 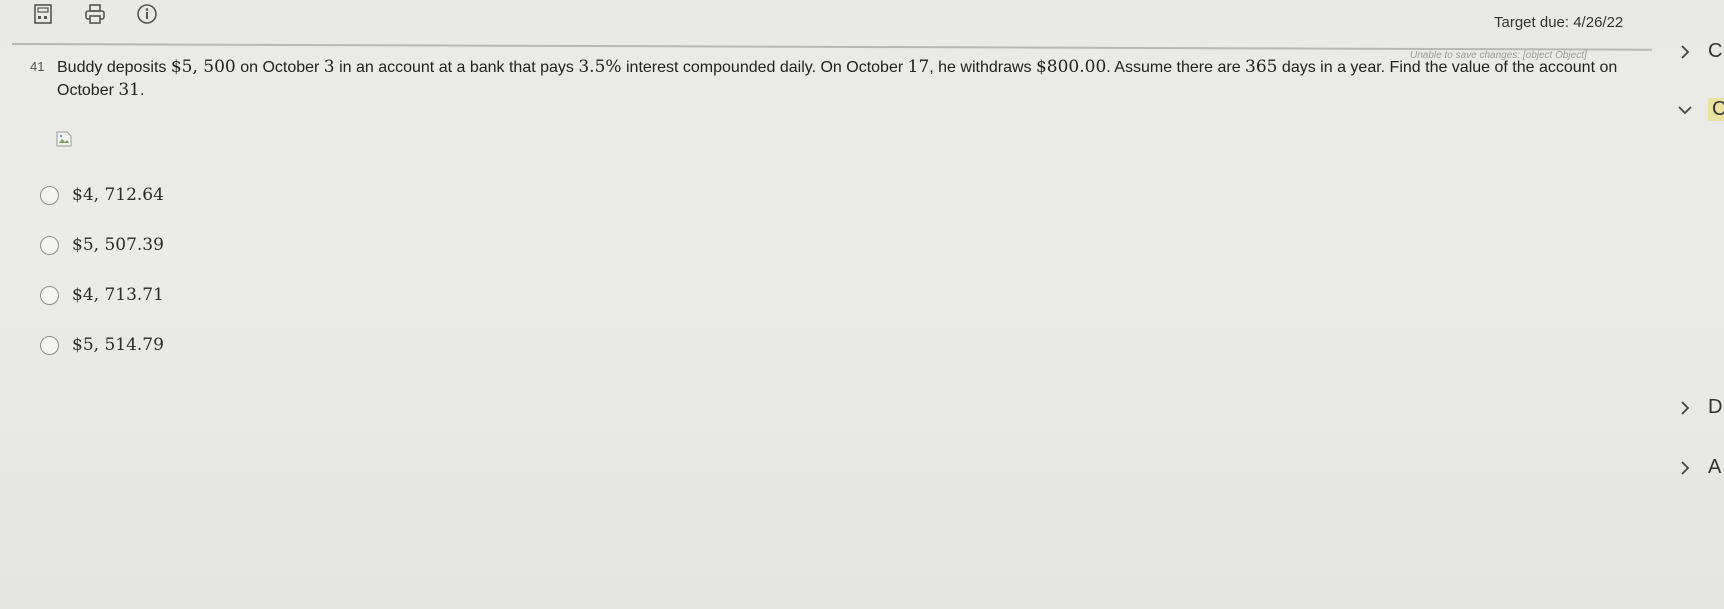 What do you see at coordinates (1698, 467) in the screenshot?
I see `side-item: A` at bounding box center [1698, 467].